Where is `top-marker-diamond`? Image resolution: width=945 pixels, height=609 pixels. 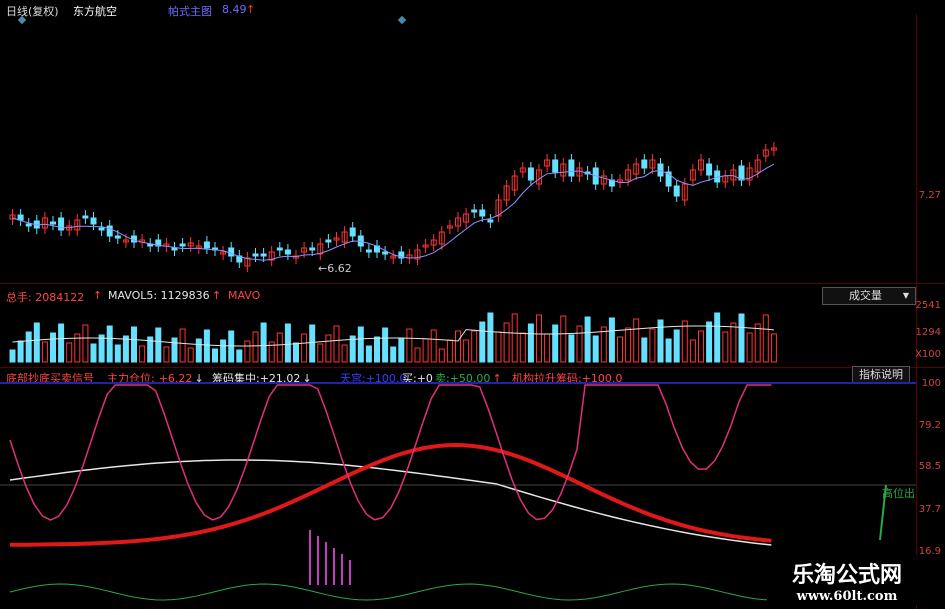
top-marker-diamond is located at coordinates (402, 20).